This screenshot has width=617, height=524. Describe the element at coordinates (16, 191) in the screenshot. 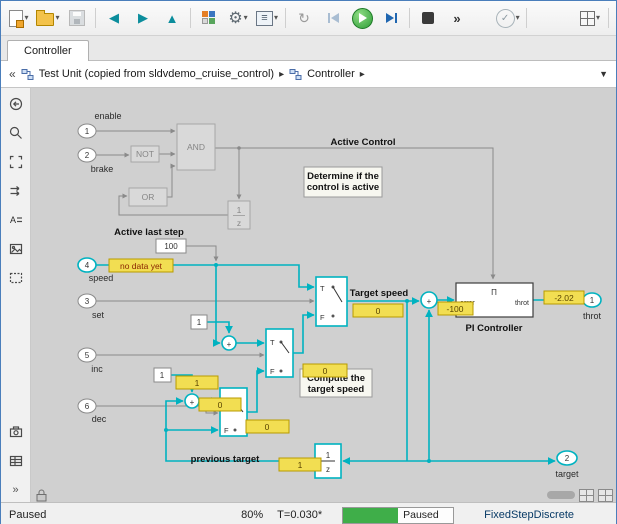

I see `signal-routing-button` at that location.